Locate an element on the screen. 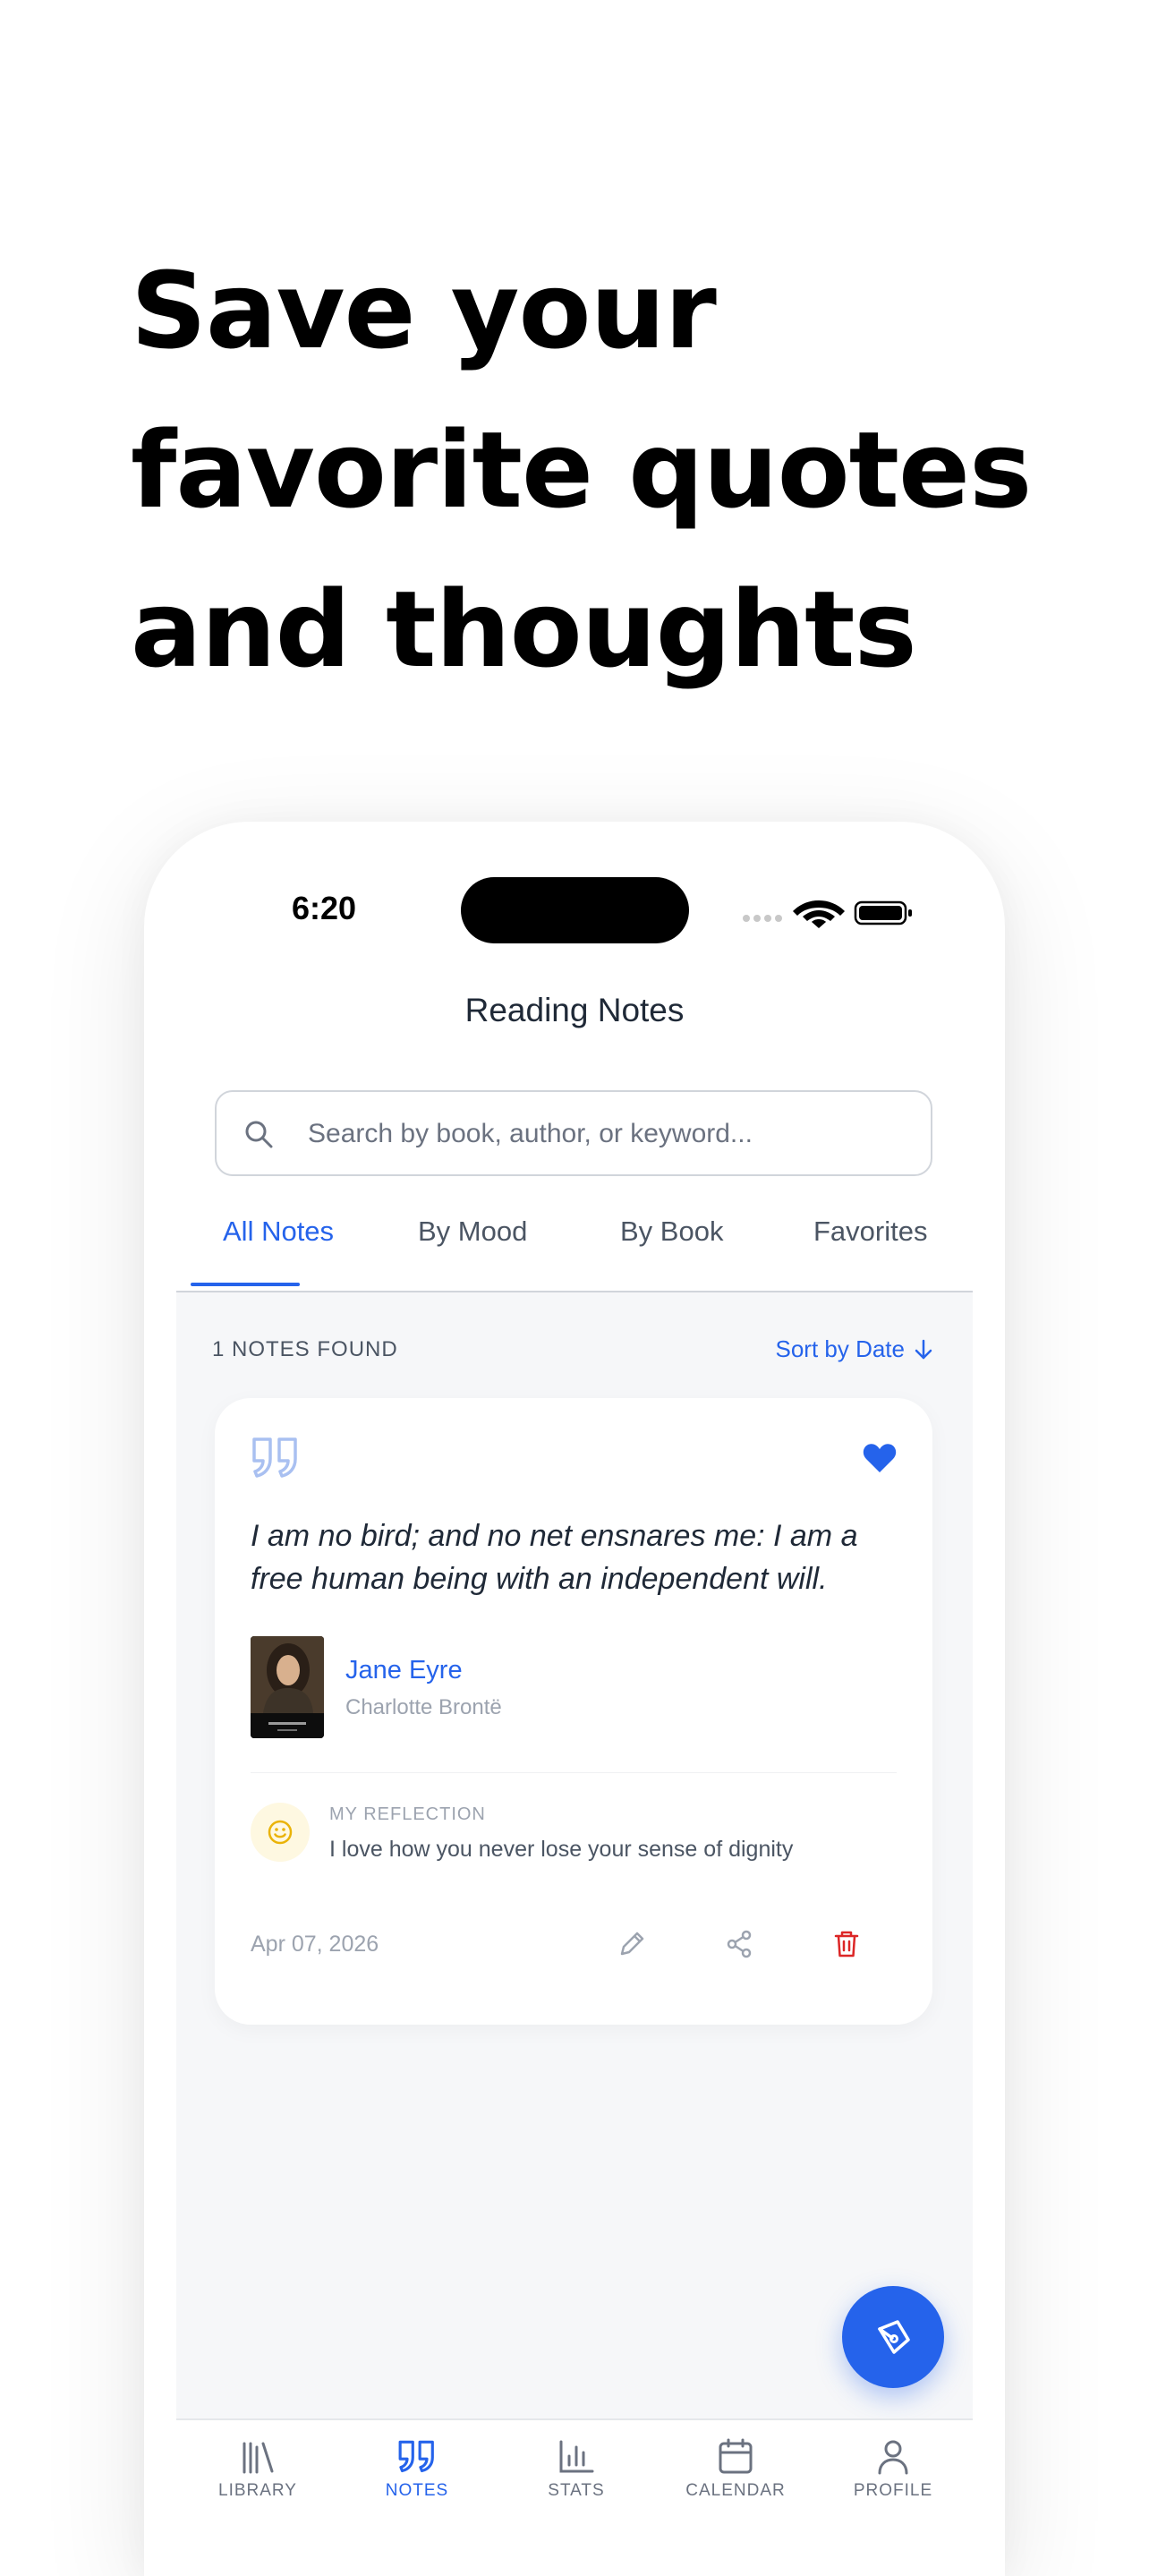 Image resolution: width=1149 pixels, height=2576 pixels. share-button is located at coordinates (739, 1944).